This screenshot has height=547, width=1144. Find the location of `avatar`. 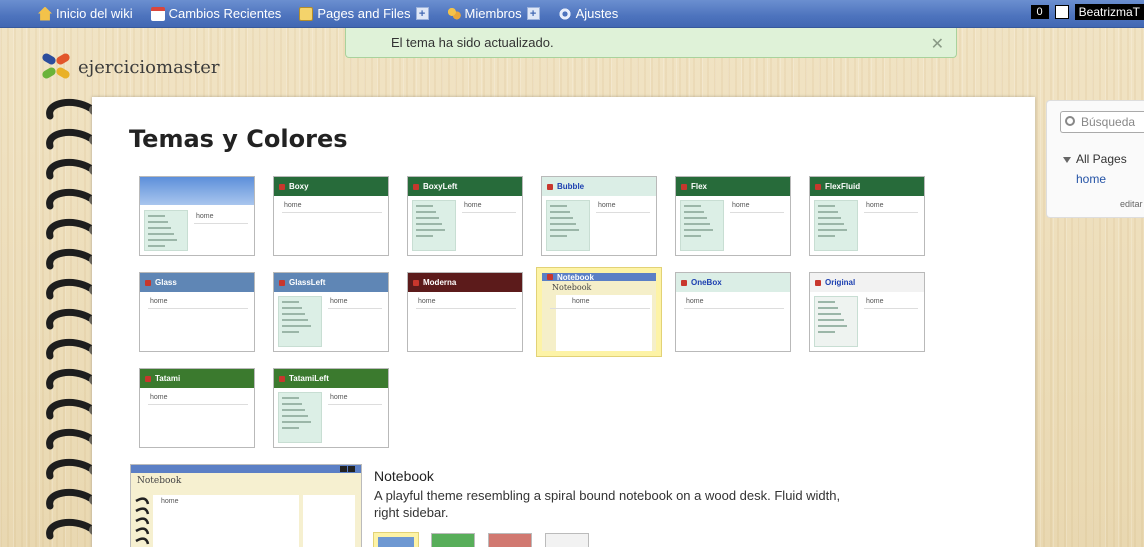

avatar is located at coordinates (1061, 12).